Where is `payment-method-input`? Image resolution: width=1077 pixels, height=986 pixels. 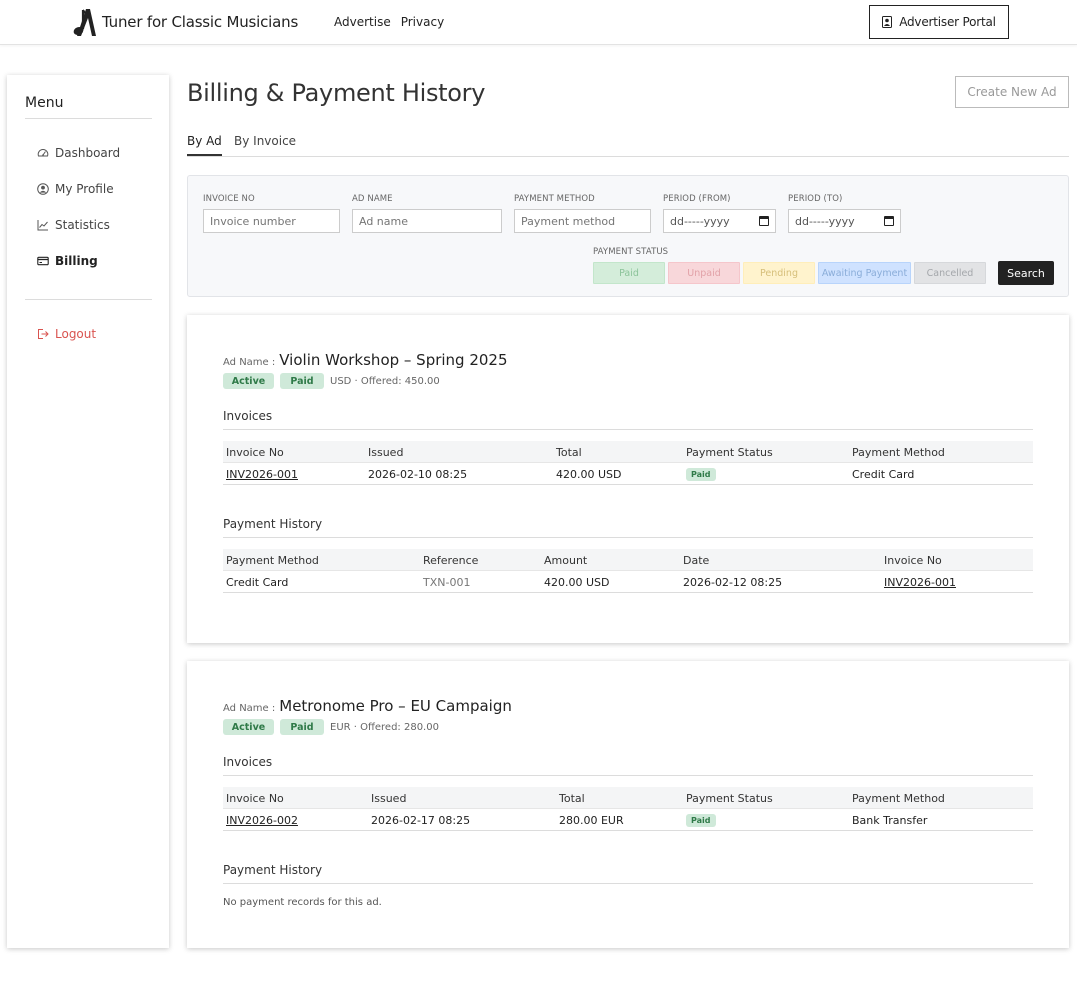 payment-method-input is located at coordinates (582, 221).